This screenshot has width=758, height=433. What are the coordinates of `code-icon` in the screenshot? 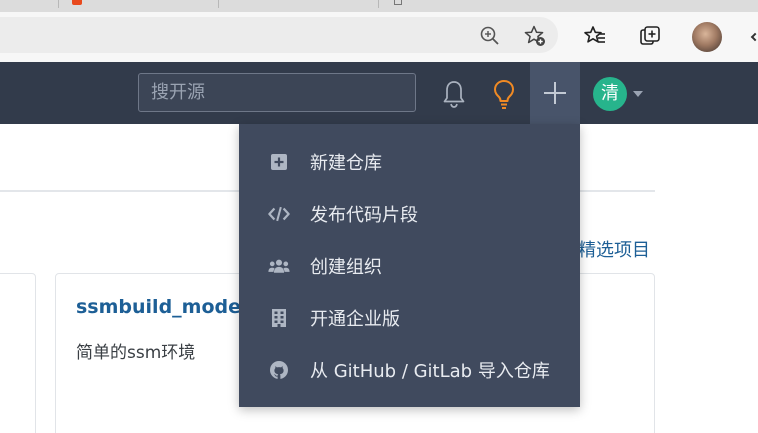 It's located at (279, 214).